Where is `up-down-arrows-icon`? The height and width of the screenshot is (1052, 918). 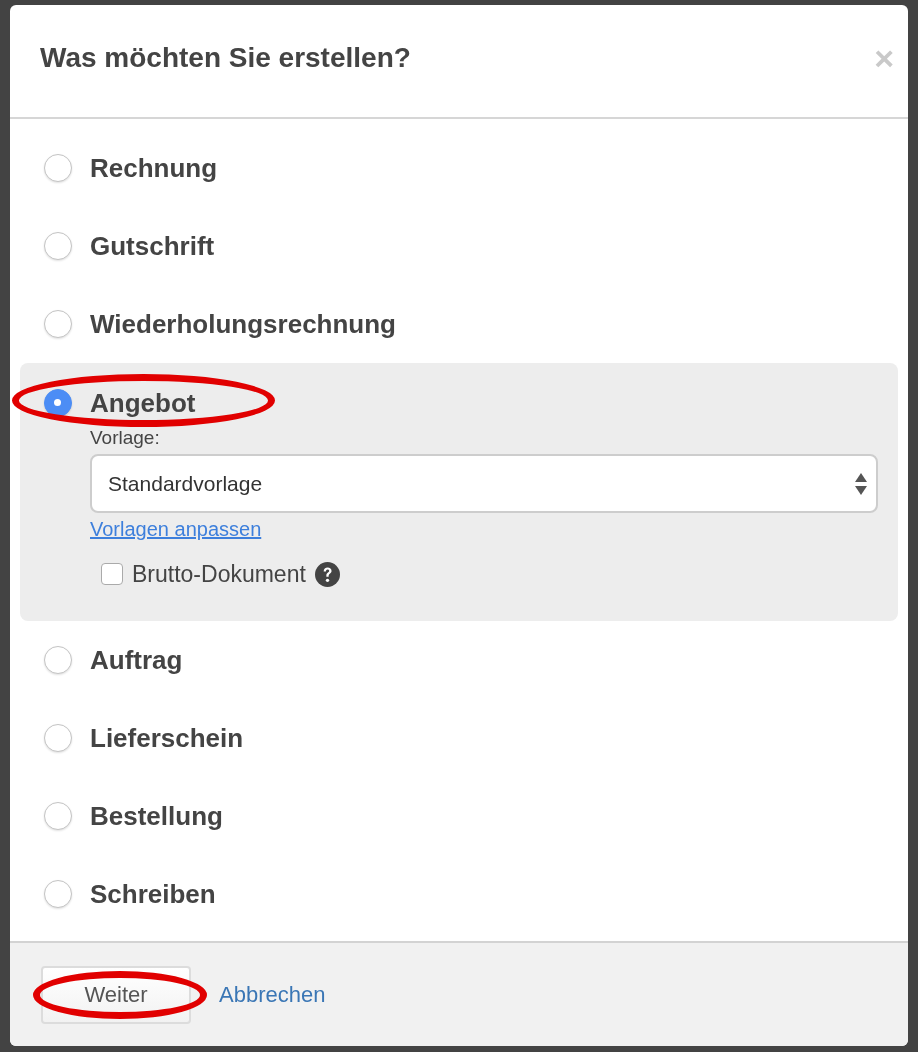 up-down-arrows-icon is located at coordinates (861, 483).